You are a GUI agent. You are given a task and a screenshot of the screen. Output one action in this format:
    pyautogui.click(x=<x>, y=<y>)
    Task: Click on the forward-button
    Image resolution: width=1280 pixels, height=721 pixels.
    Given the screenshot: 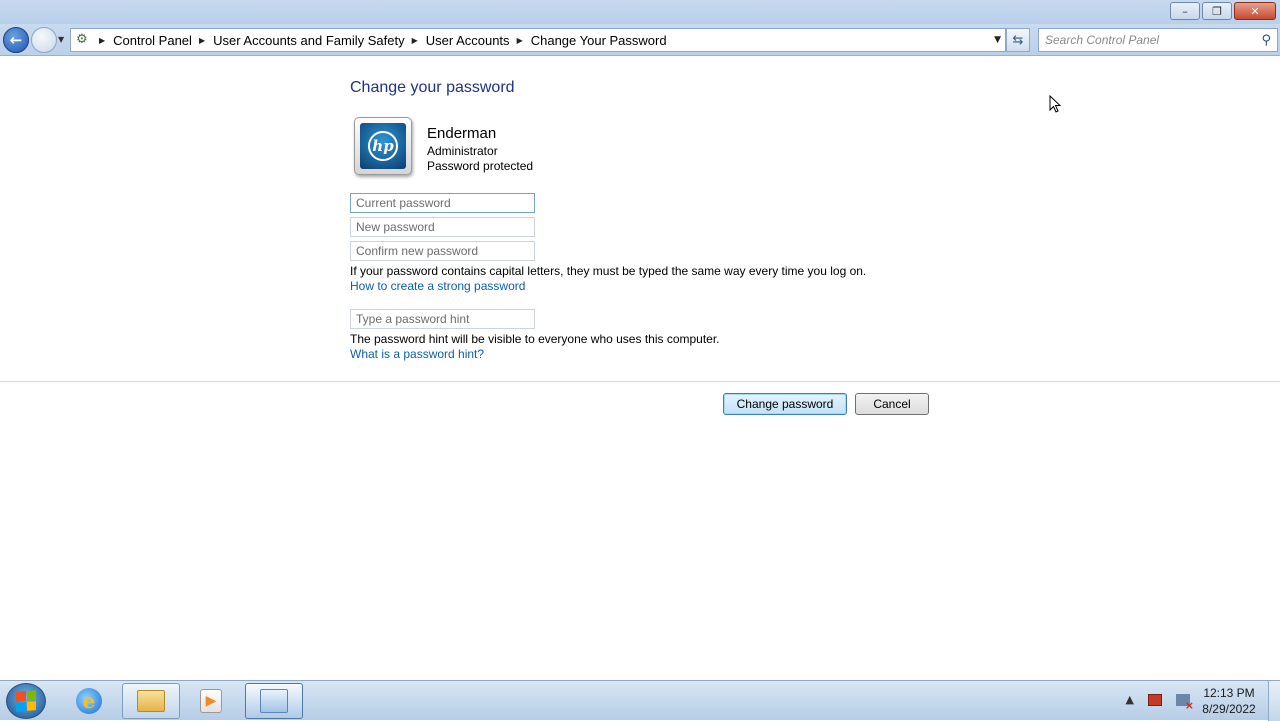 What is the action you would take?
    pyautogui.click(x=44, y=40)
    